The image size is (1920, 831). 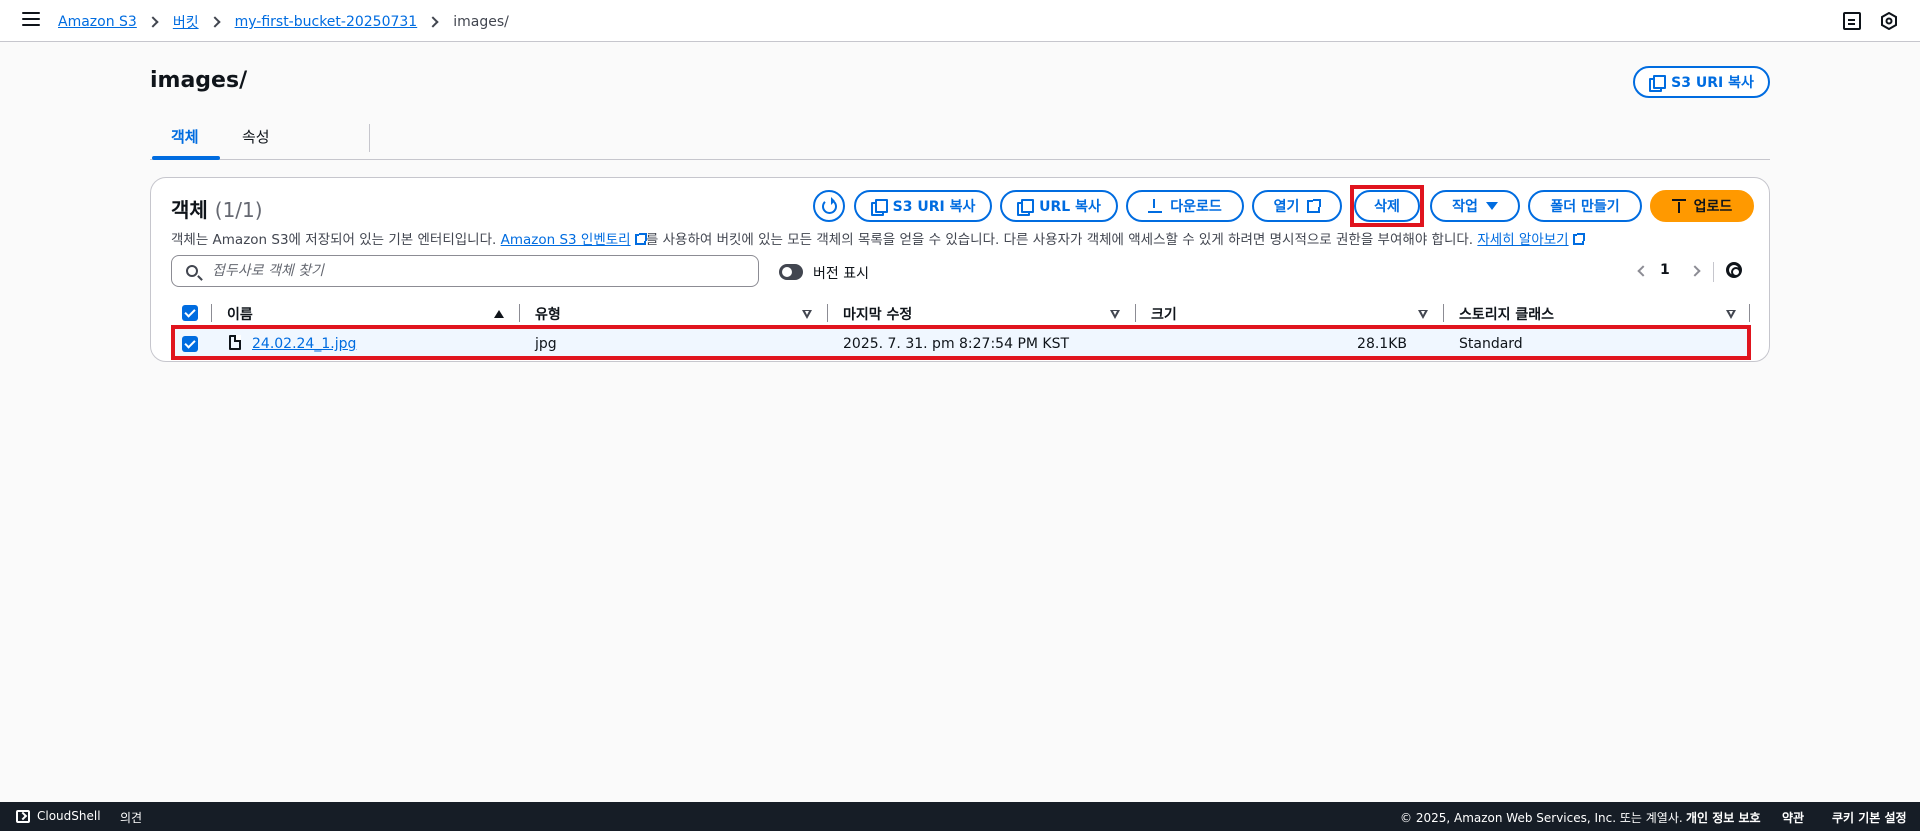 I want to click on search-input, so click(x=477, y=271).